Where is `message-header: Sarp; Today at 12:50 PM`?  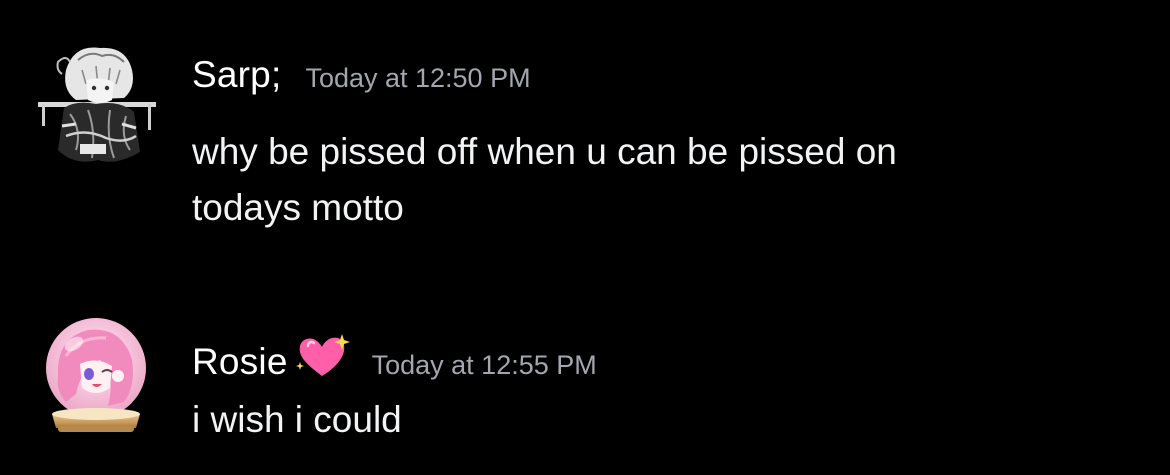 message-header: Sarp; Today at 12:50 PM is located at coordinates (361, 75).